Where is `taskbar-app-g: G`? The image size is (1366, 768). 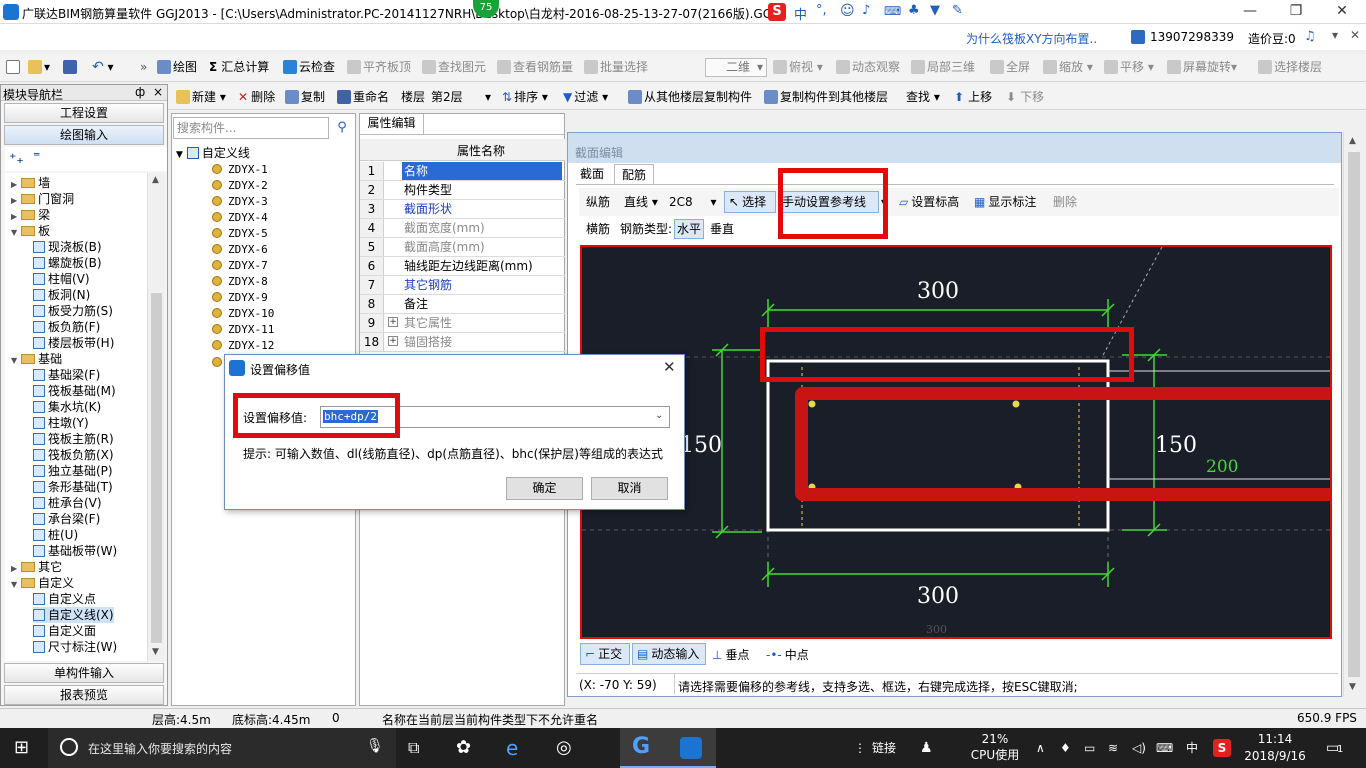 taskbar-app-g: G is located at coordinates (644, 748).